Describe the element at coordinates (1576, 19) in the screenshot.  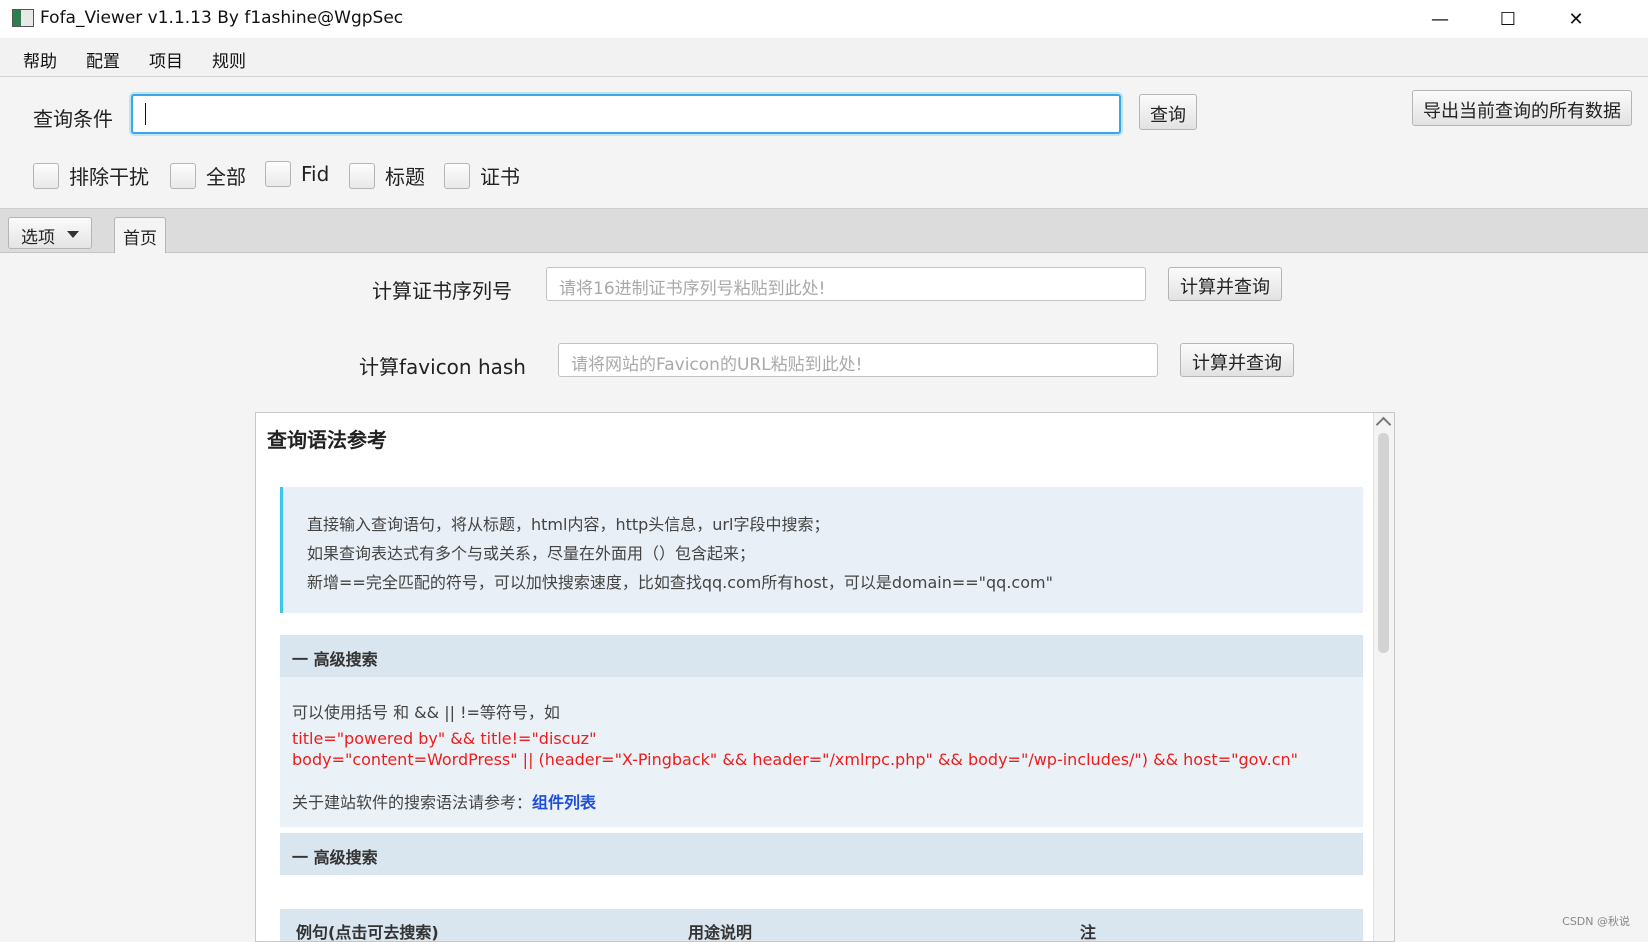
I see `close-button: ✕` at that location.